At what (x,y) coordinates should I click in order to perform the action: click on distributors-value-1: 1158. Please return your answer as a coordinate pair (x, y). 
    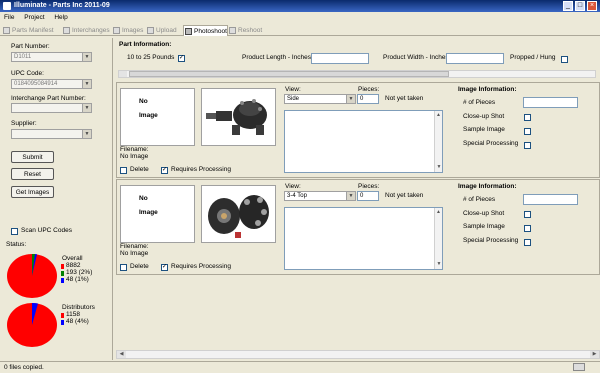
    Looking at the image, I should click on (73, 314).